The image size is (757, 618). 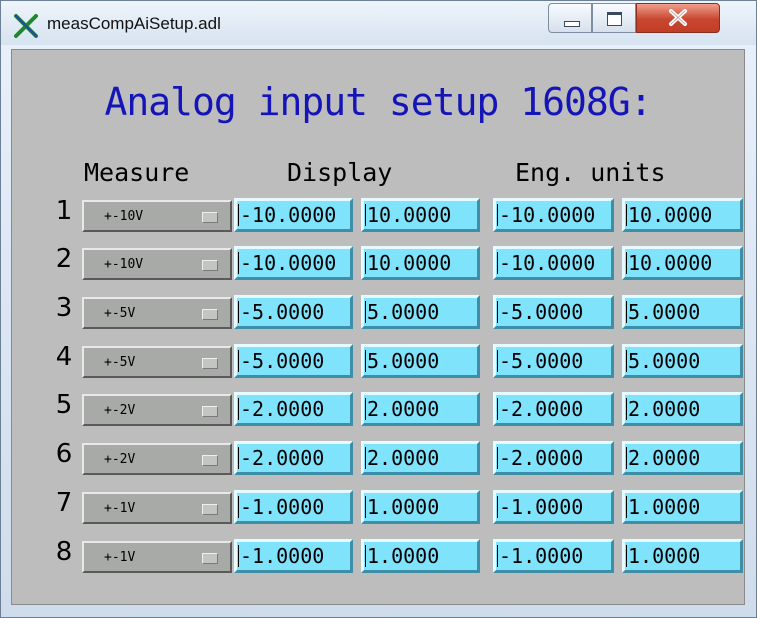 What do you see at coordinates (64, 552) in the screenshot?
I see `row-number: 8` at bounding box center [64, 552].